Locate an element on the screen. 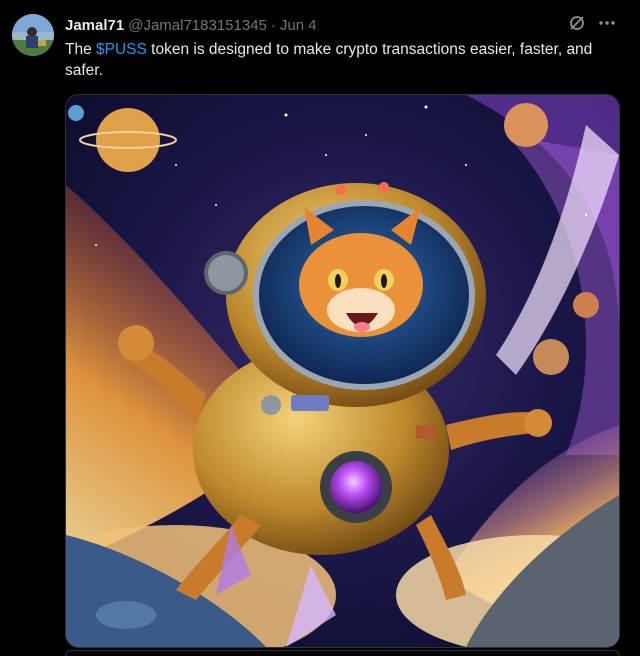 The image size is (640, 656). user-handle: @Jamal7183151345 is located at coordinates (197, 25).